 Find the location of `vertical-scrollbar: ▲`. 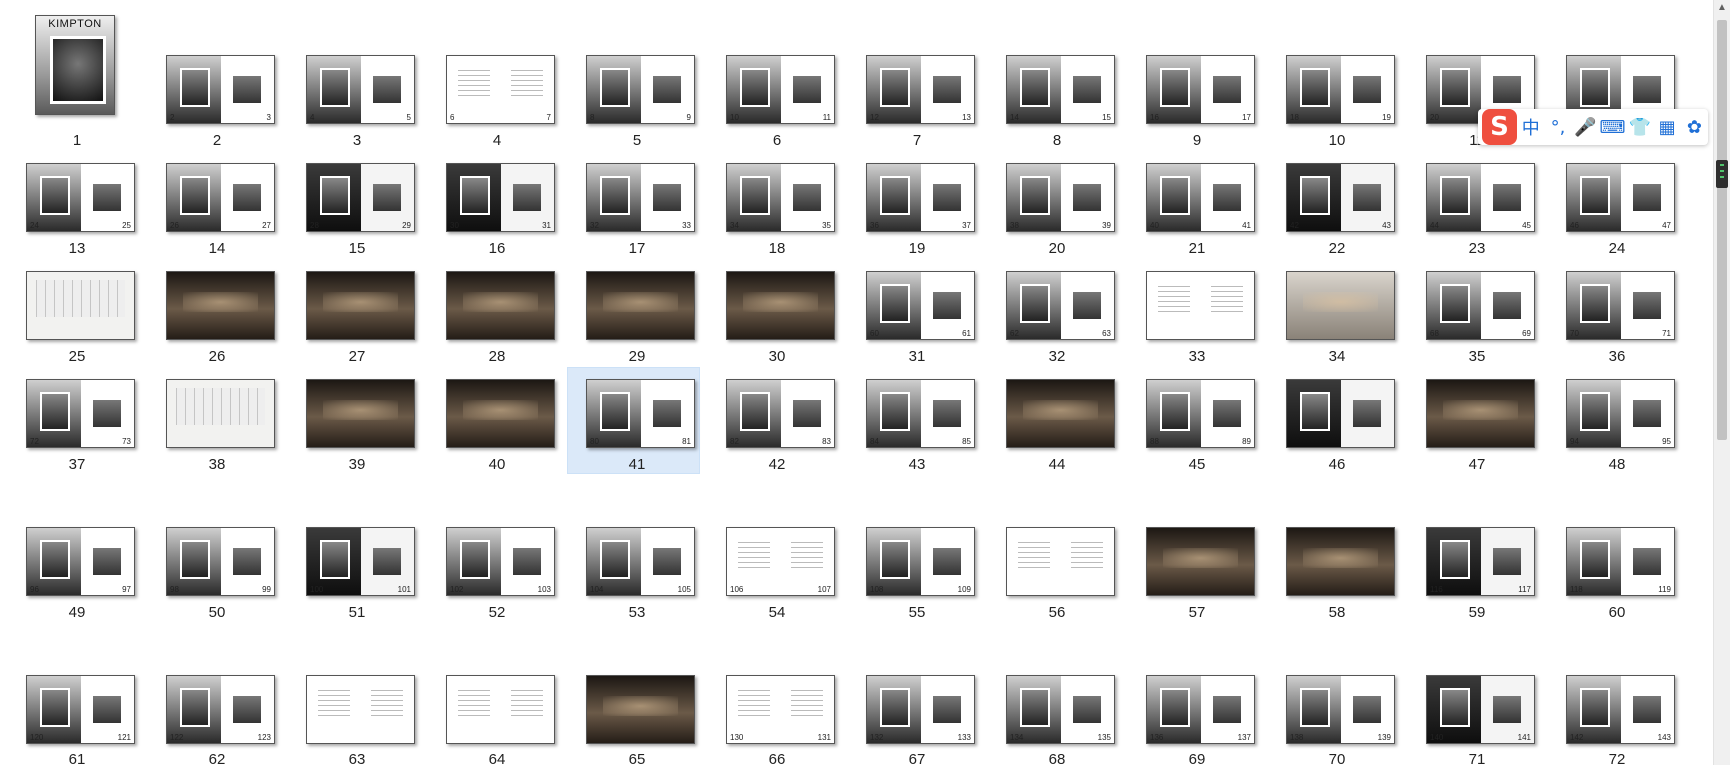

vertical-scrollbar: ▲ is located at coordinates (1721, 382).